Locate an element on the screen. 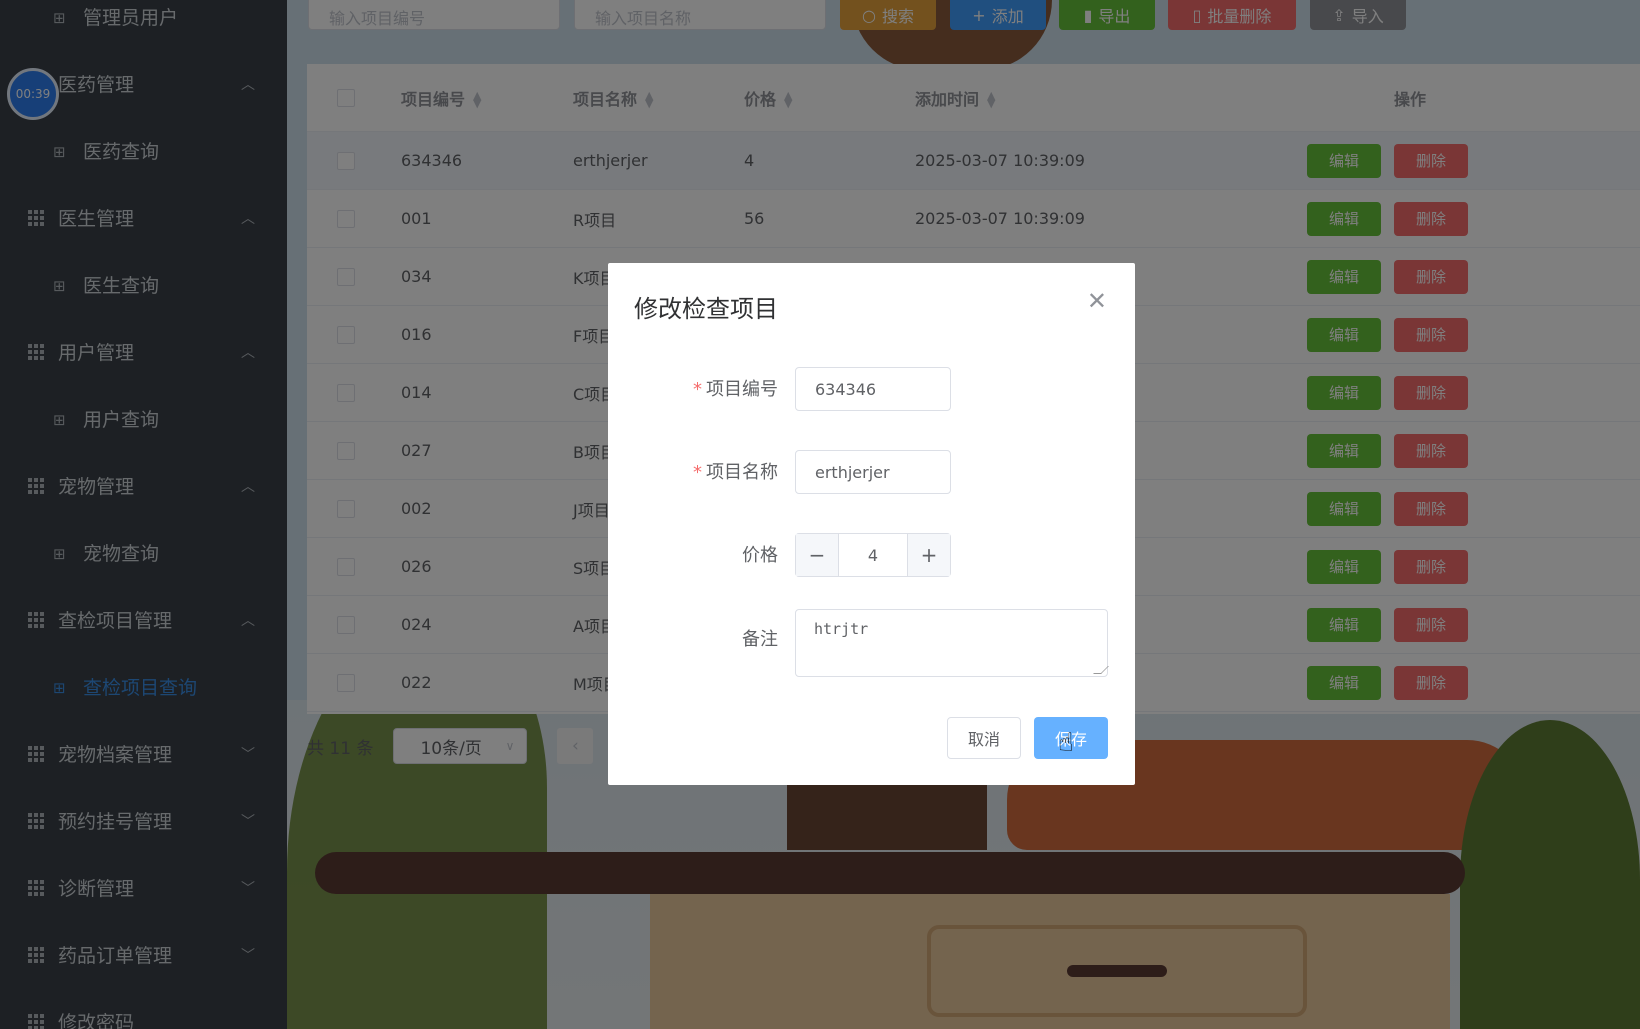  cancel-button: 取消 is located at coordinates (984, 738).